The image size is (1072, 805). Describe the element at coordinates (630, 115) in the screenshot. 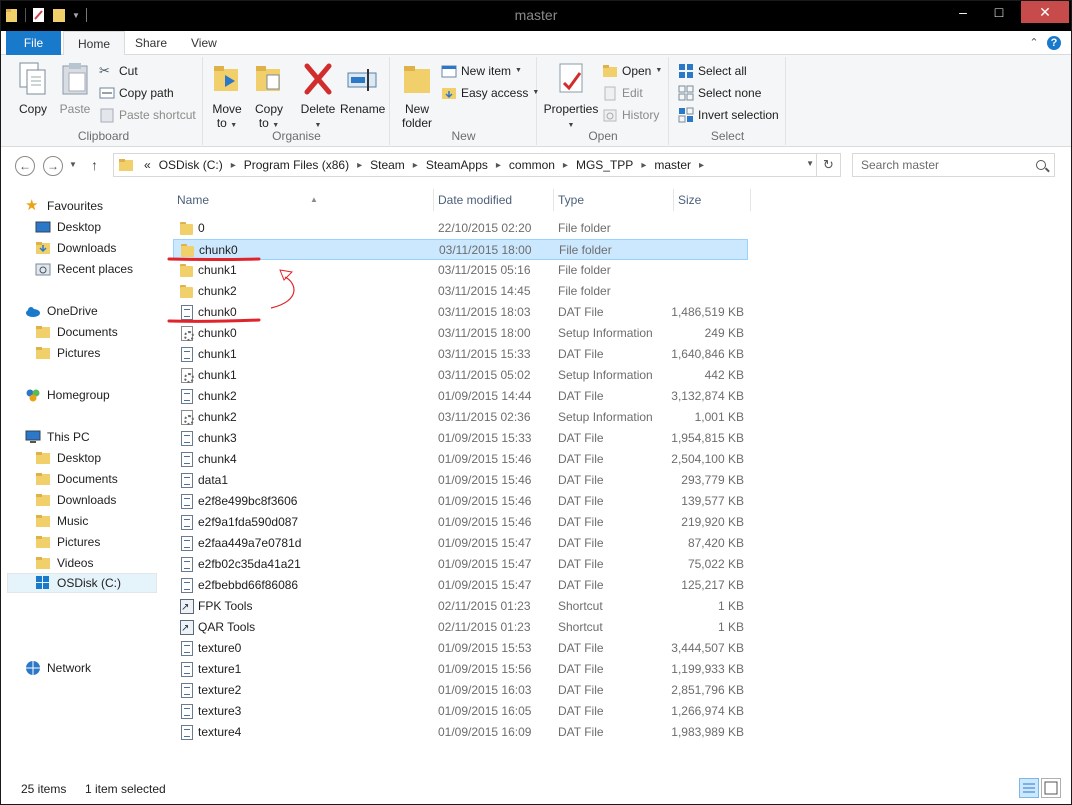

I see `history-button: History` at that location.